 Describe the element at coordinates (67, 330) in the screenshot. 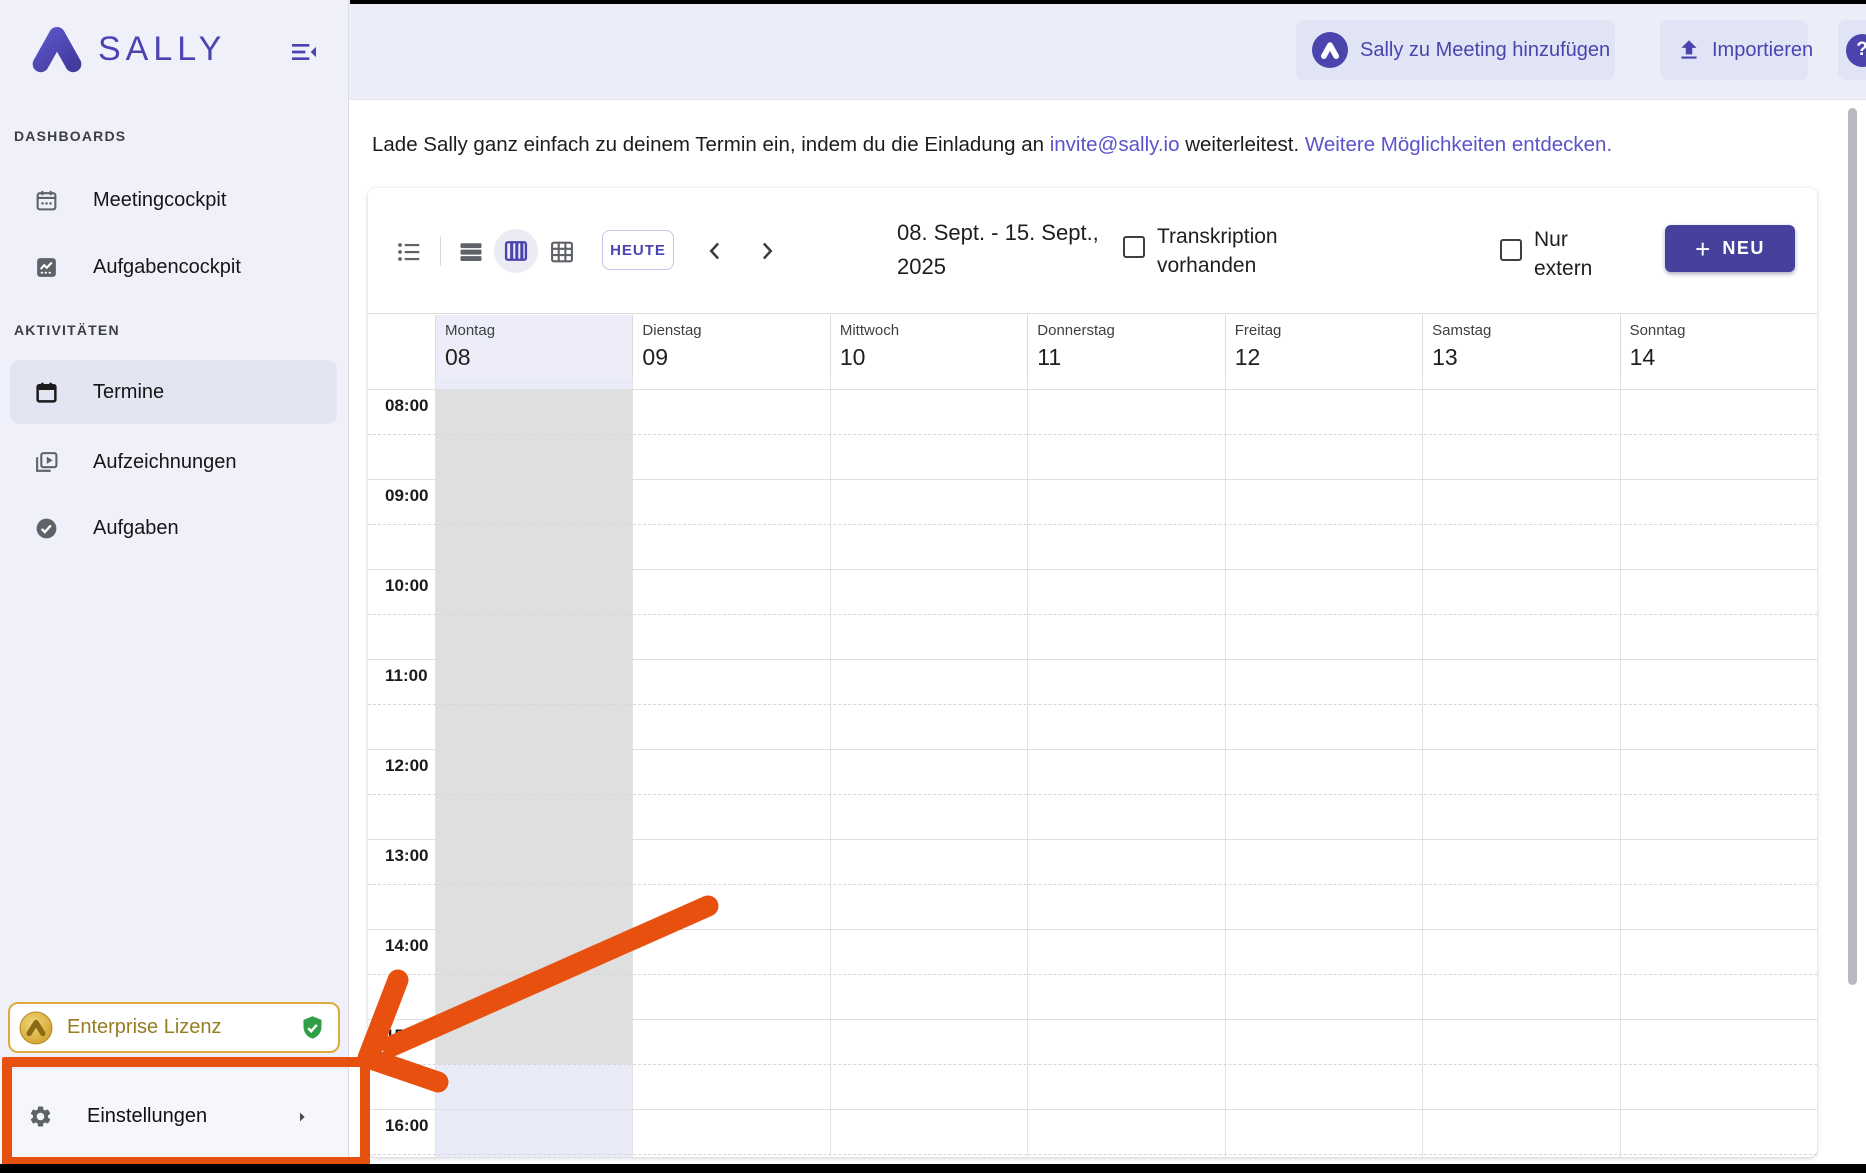

I see `section-aktivitaeten: AKTIVITÄTEN` at that location.